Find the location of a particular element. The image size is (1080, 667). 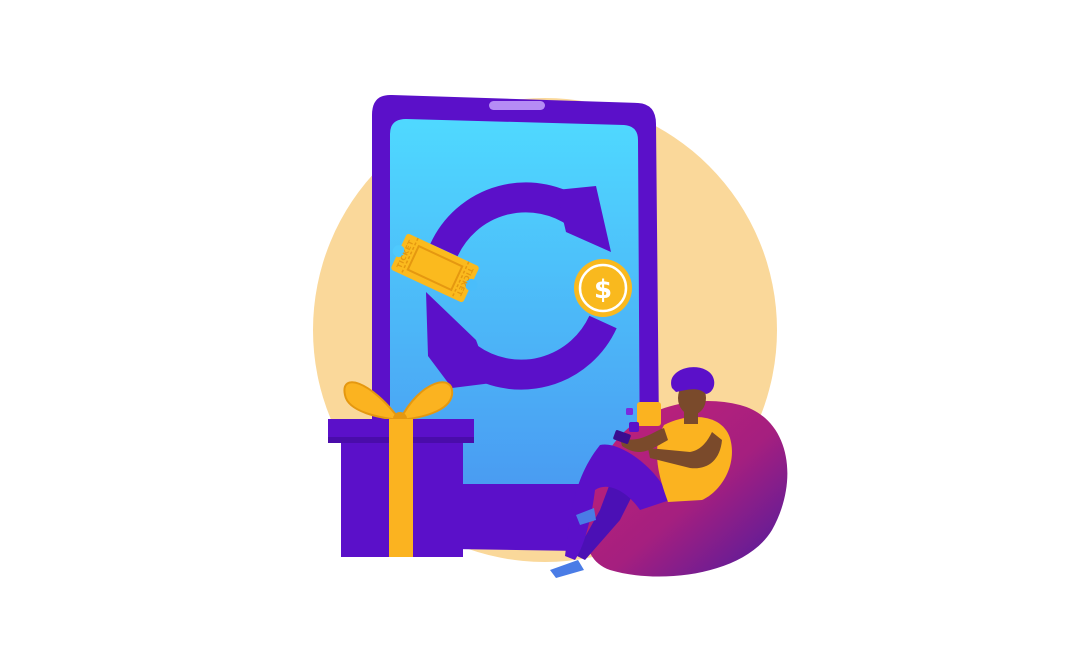

floating-square-purple is located at coordinates (634, 427).